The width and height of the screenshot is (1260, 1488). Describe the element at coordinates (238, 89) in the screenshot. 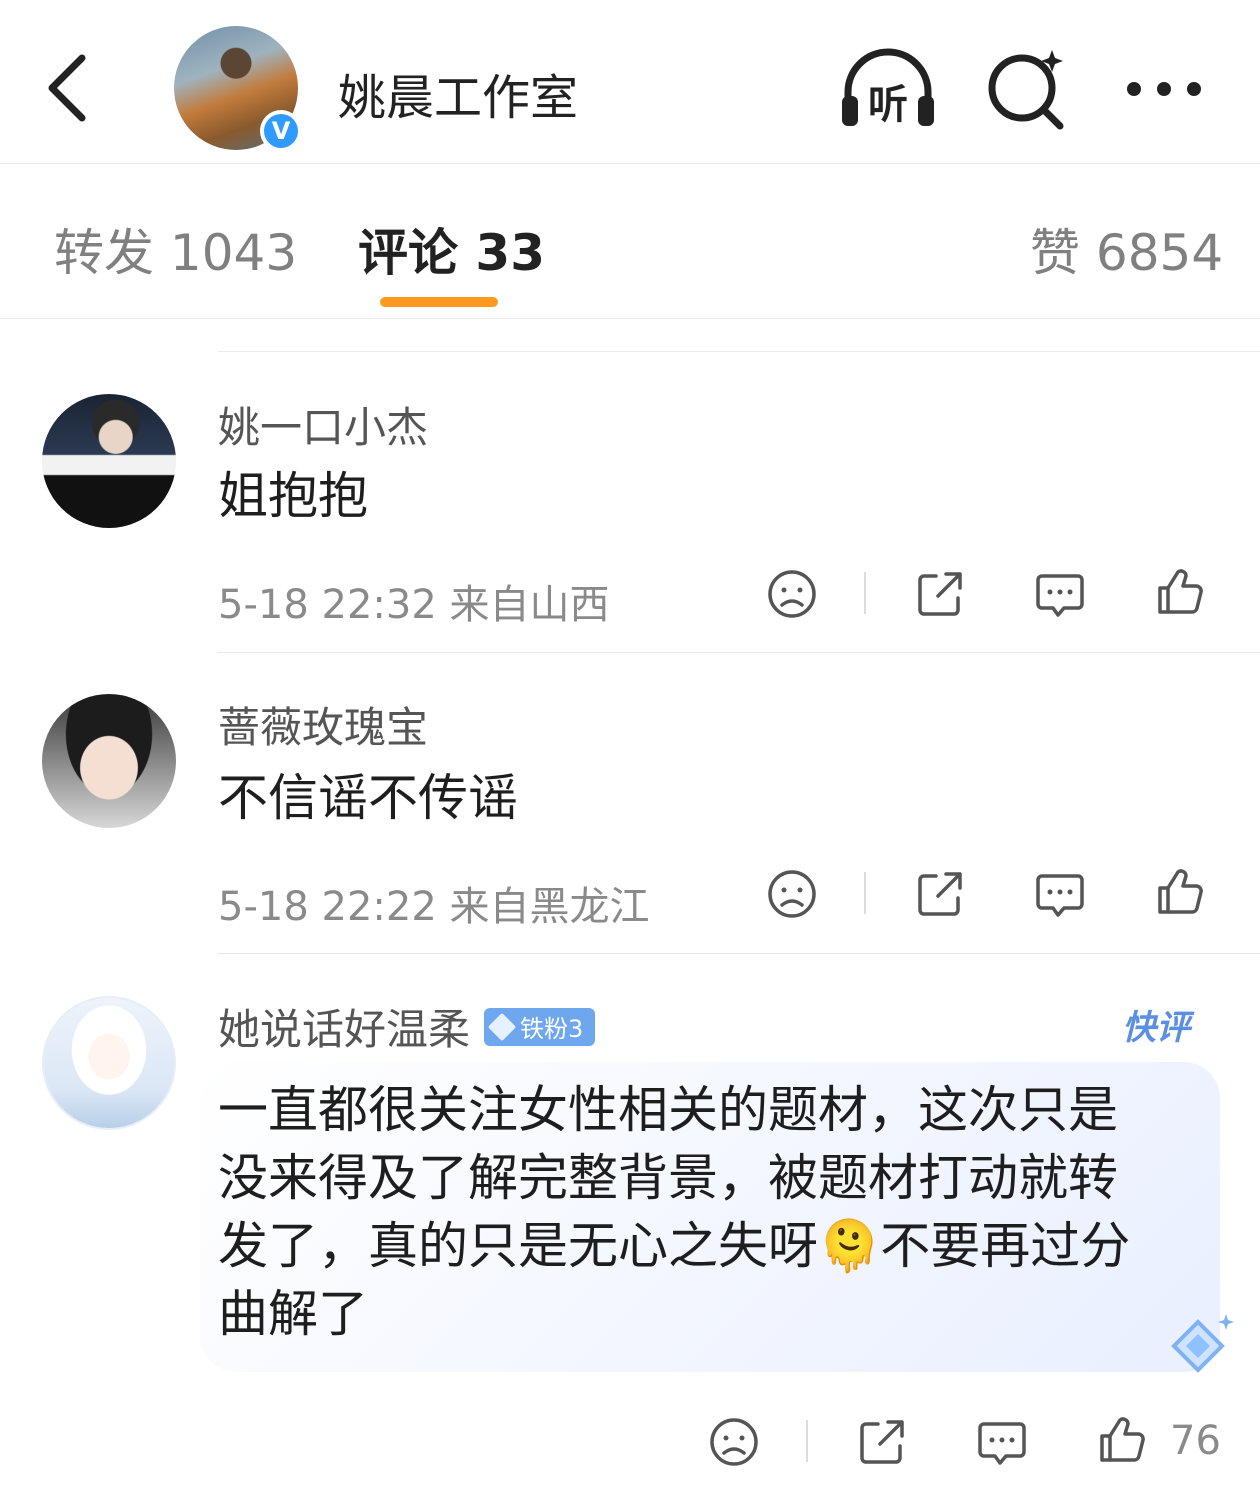

I see `profile-avatar: V` at that location.